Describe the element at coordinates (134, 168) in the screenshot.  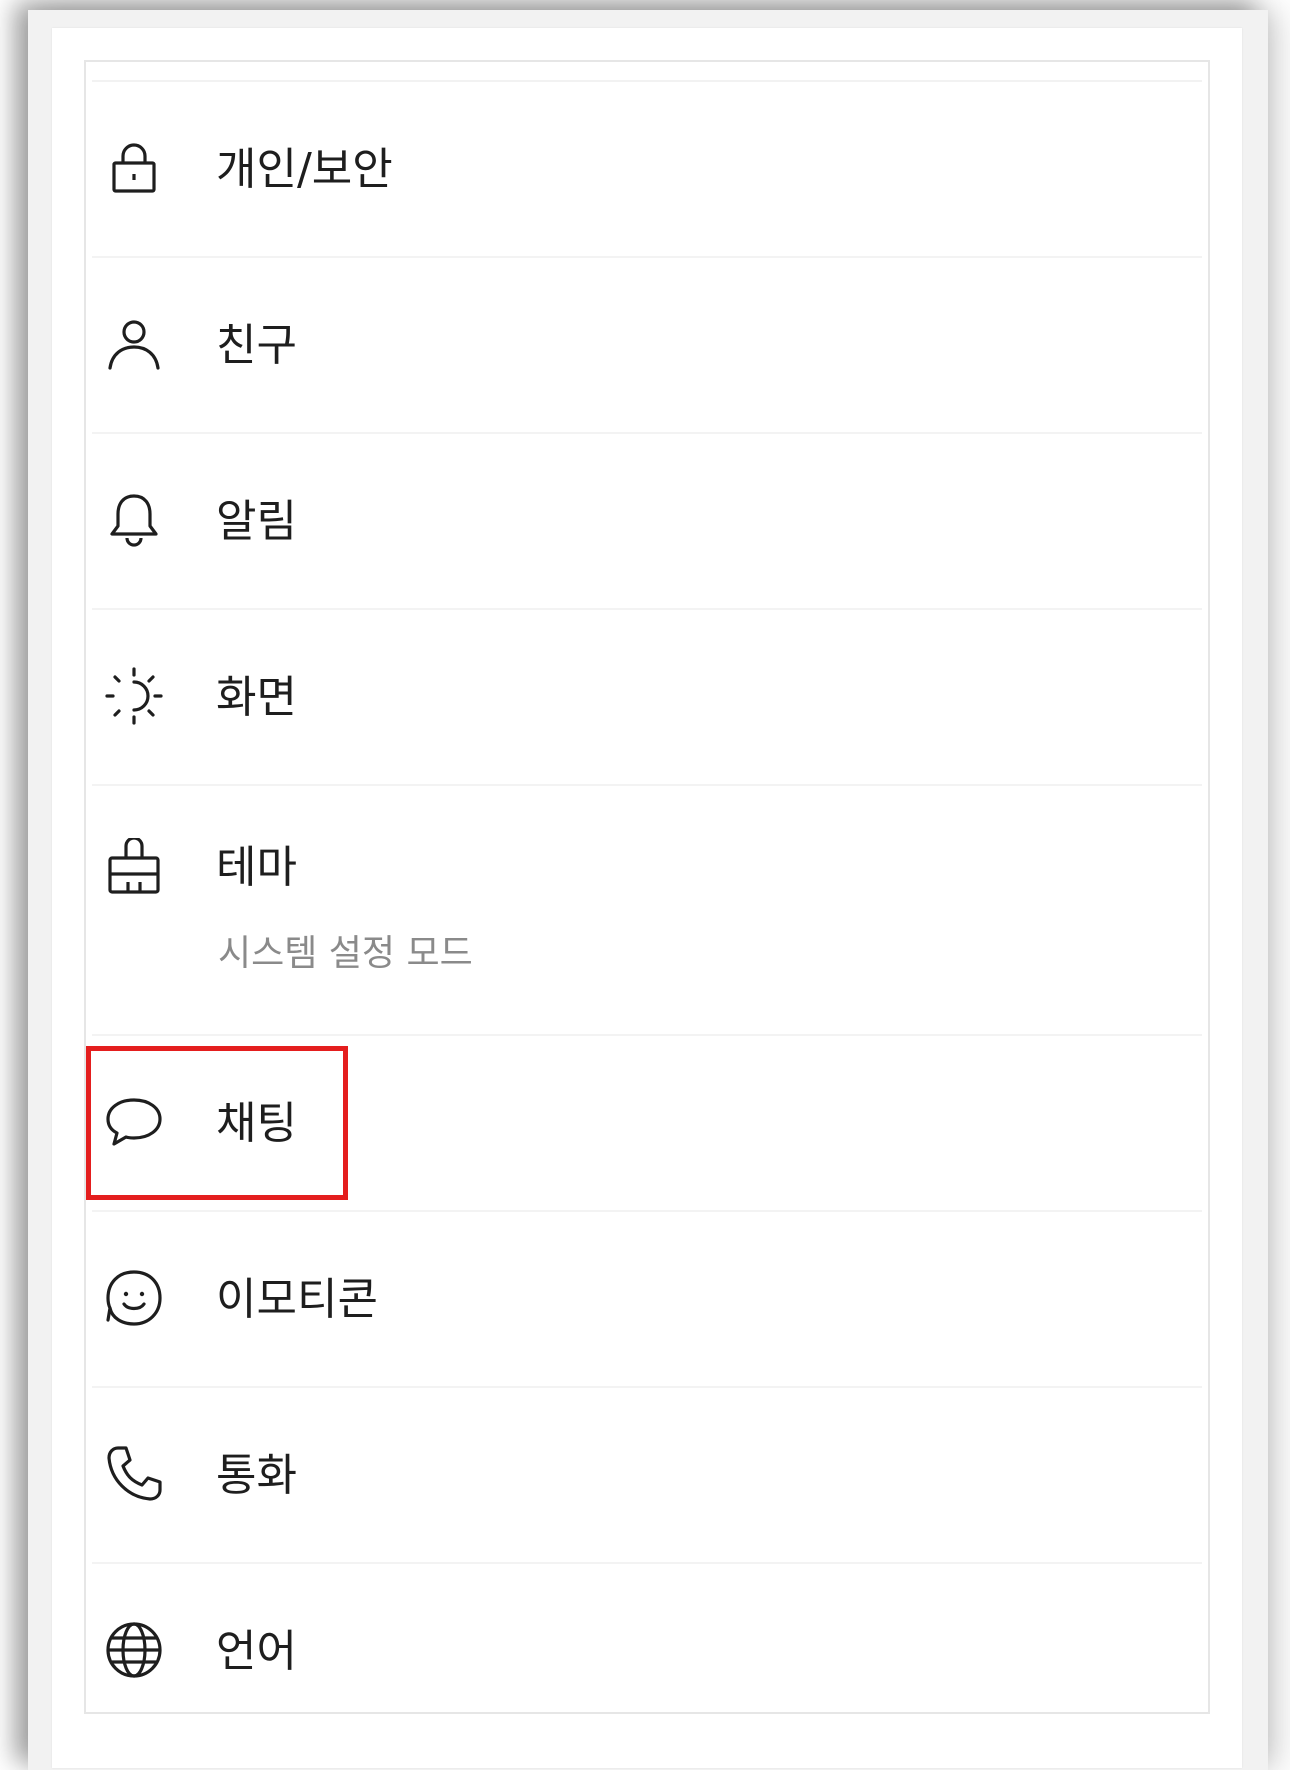
I see `lock-icon` at that location.